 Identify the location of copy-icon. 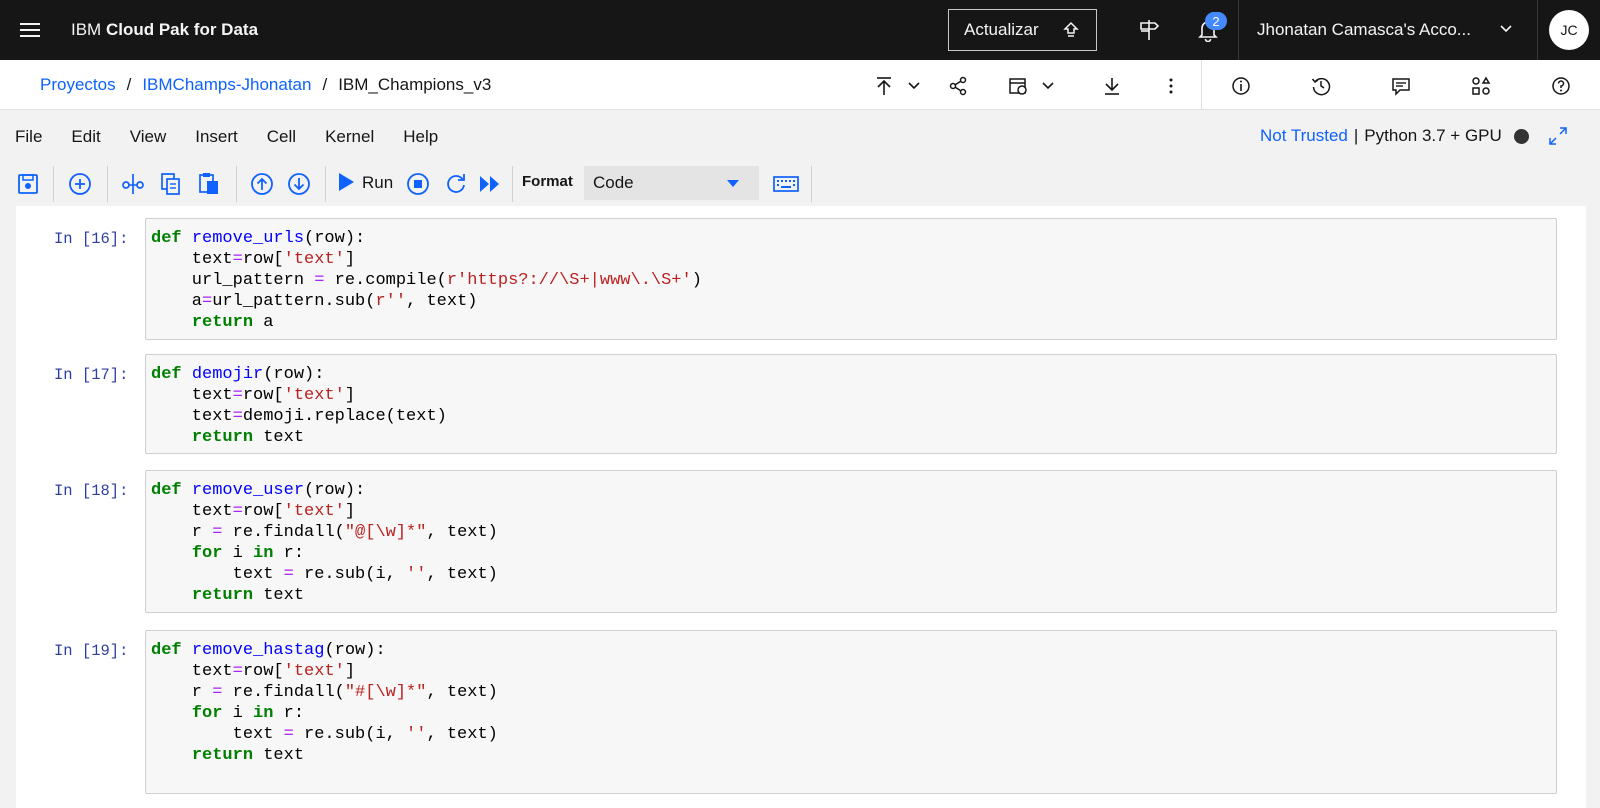
(171, 184).